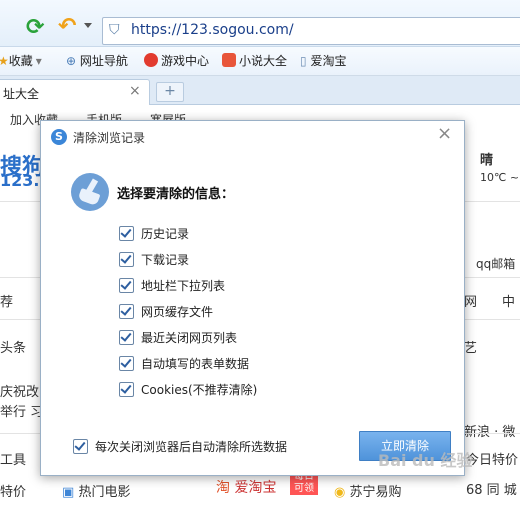  Describe the element at coordinates (303, 61) in the screenshot. I see `page-icon: ▯` at that location.